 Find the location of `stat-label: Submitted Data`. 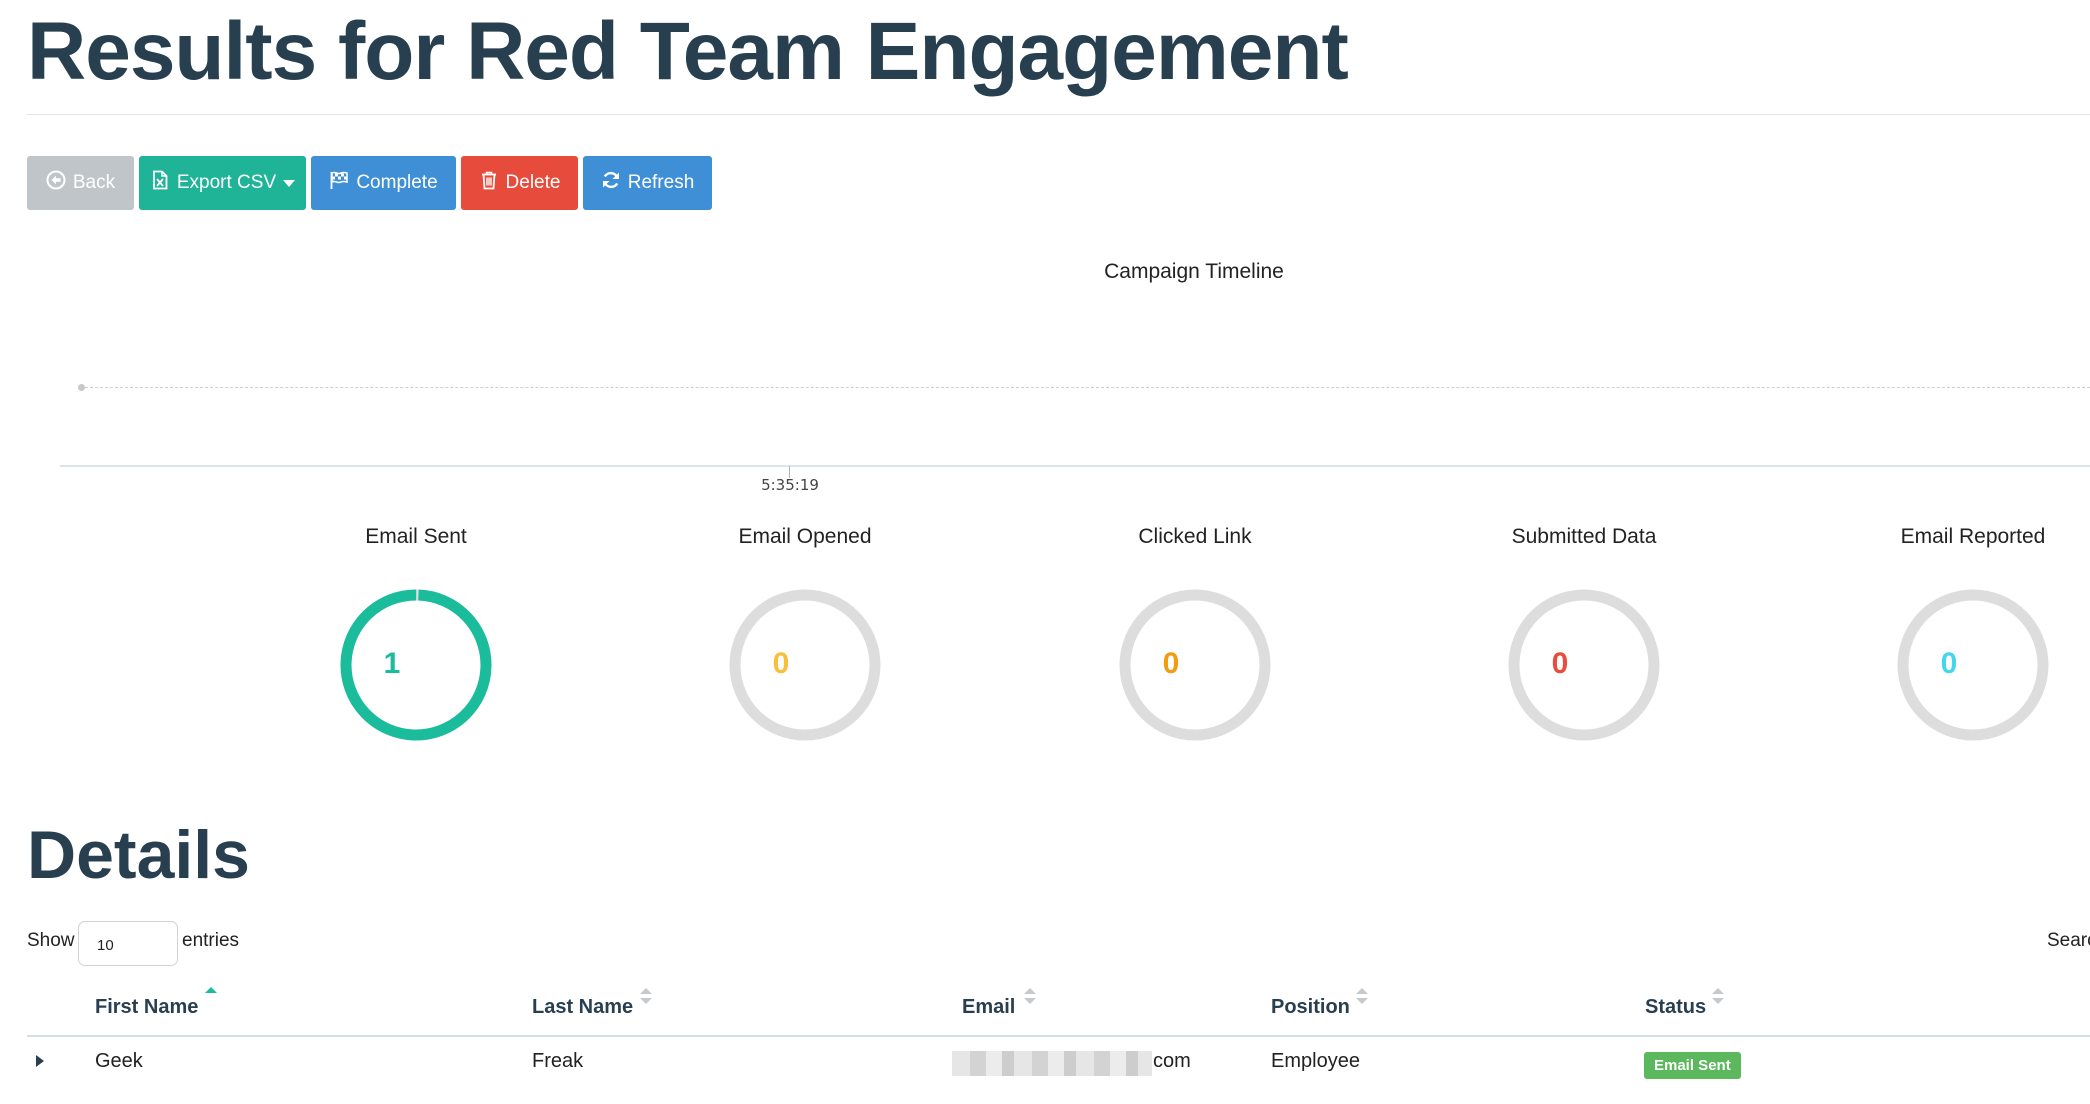

stat-label: Submitted Data is located at coordinates (1584, 536).